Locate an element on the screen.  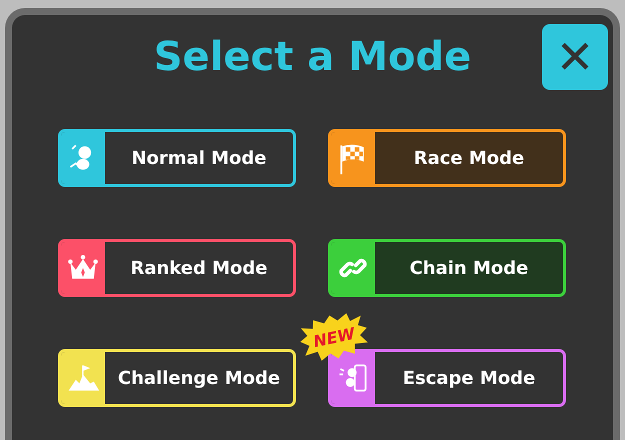
mode-button: Escape Mode is located at coordinates (447, 378).